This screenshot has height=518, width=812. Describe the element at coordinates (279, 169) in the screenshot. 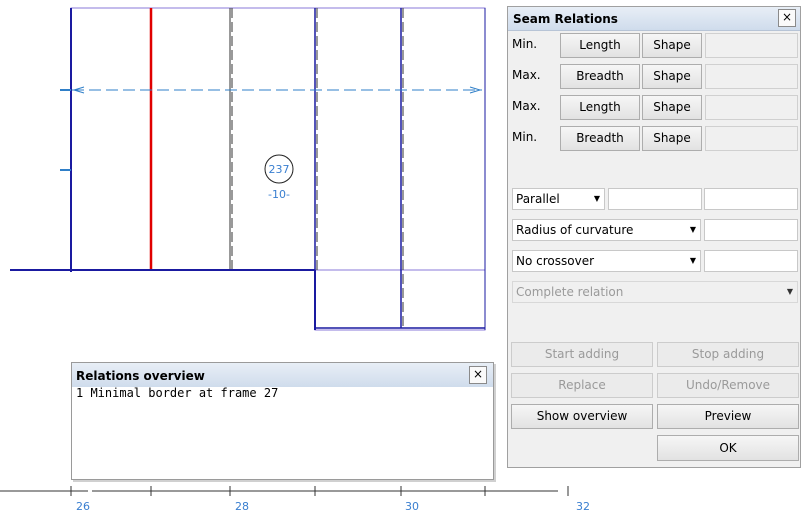

I see `frame-marker-number: 237` at that location.